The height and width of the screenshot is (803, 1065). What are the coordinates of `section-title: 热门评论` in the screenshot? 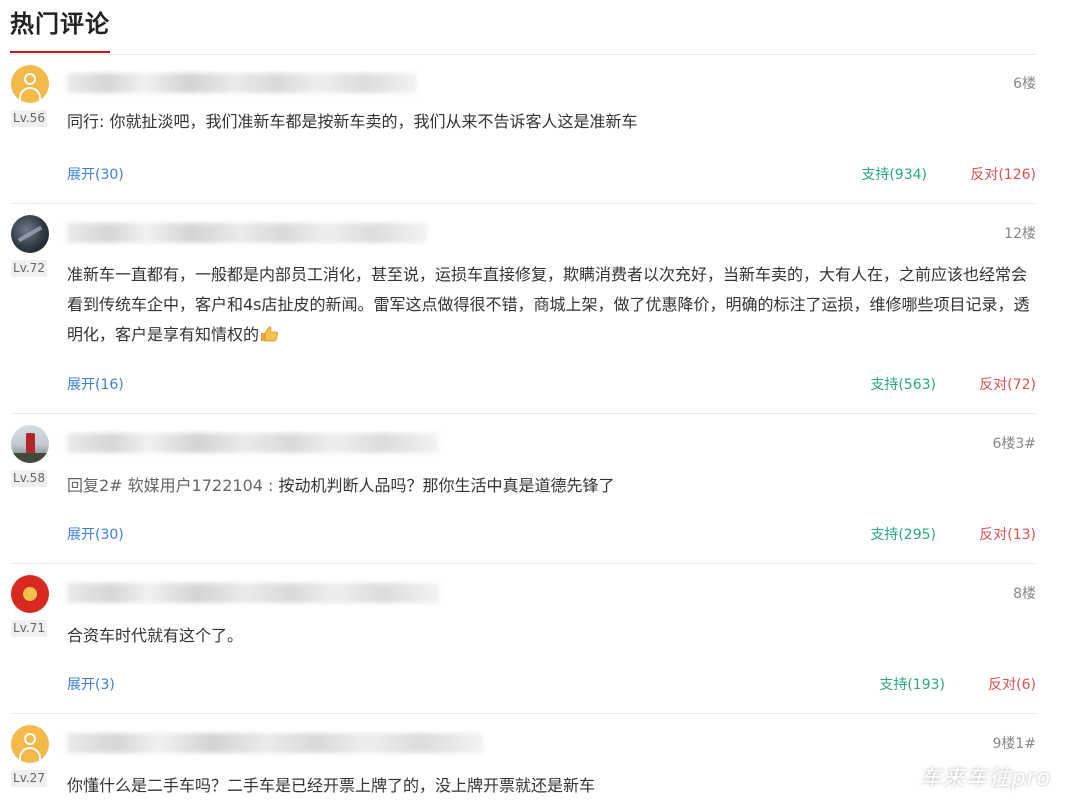 It's located at (60, 24).